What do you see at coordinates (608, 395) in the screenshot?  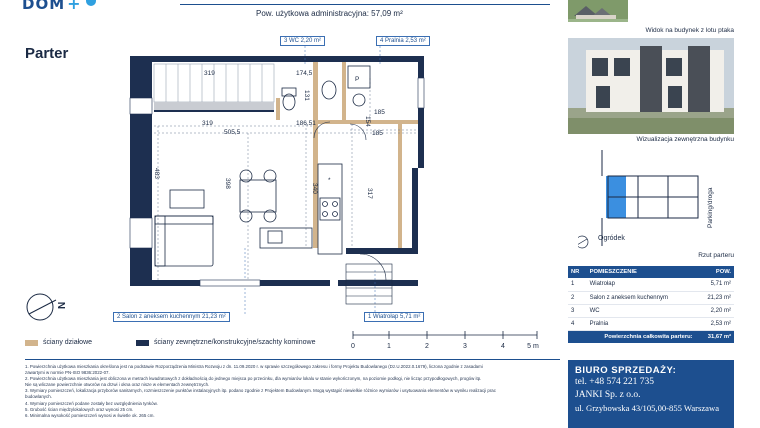 I see `sales-company: JANKI Sp. z o.o.` at bounding box center [608, 395].